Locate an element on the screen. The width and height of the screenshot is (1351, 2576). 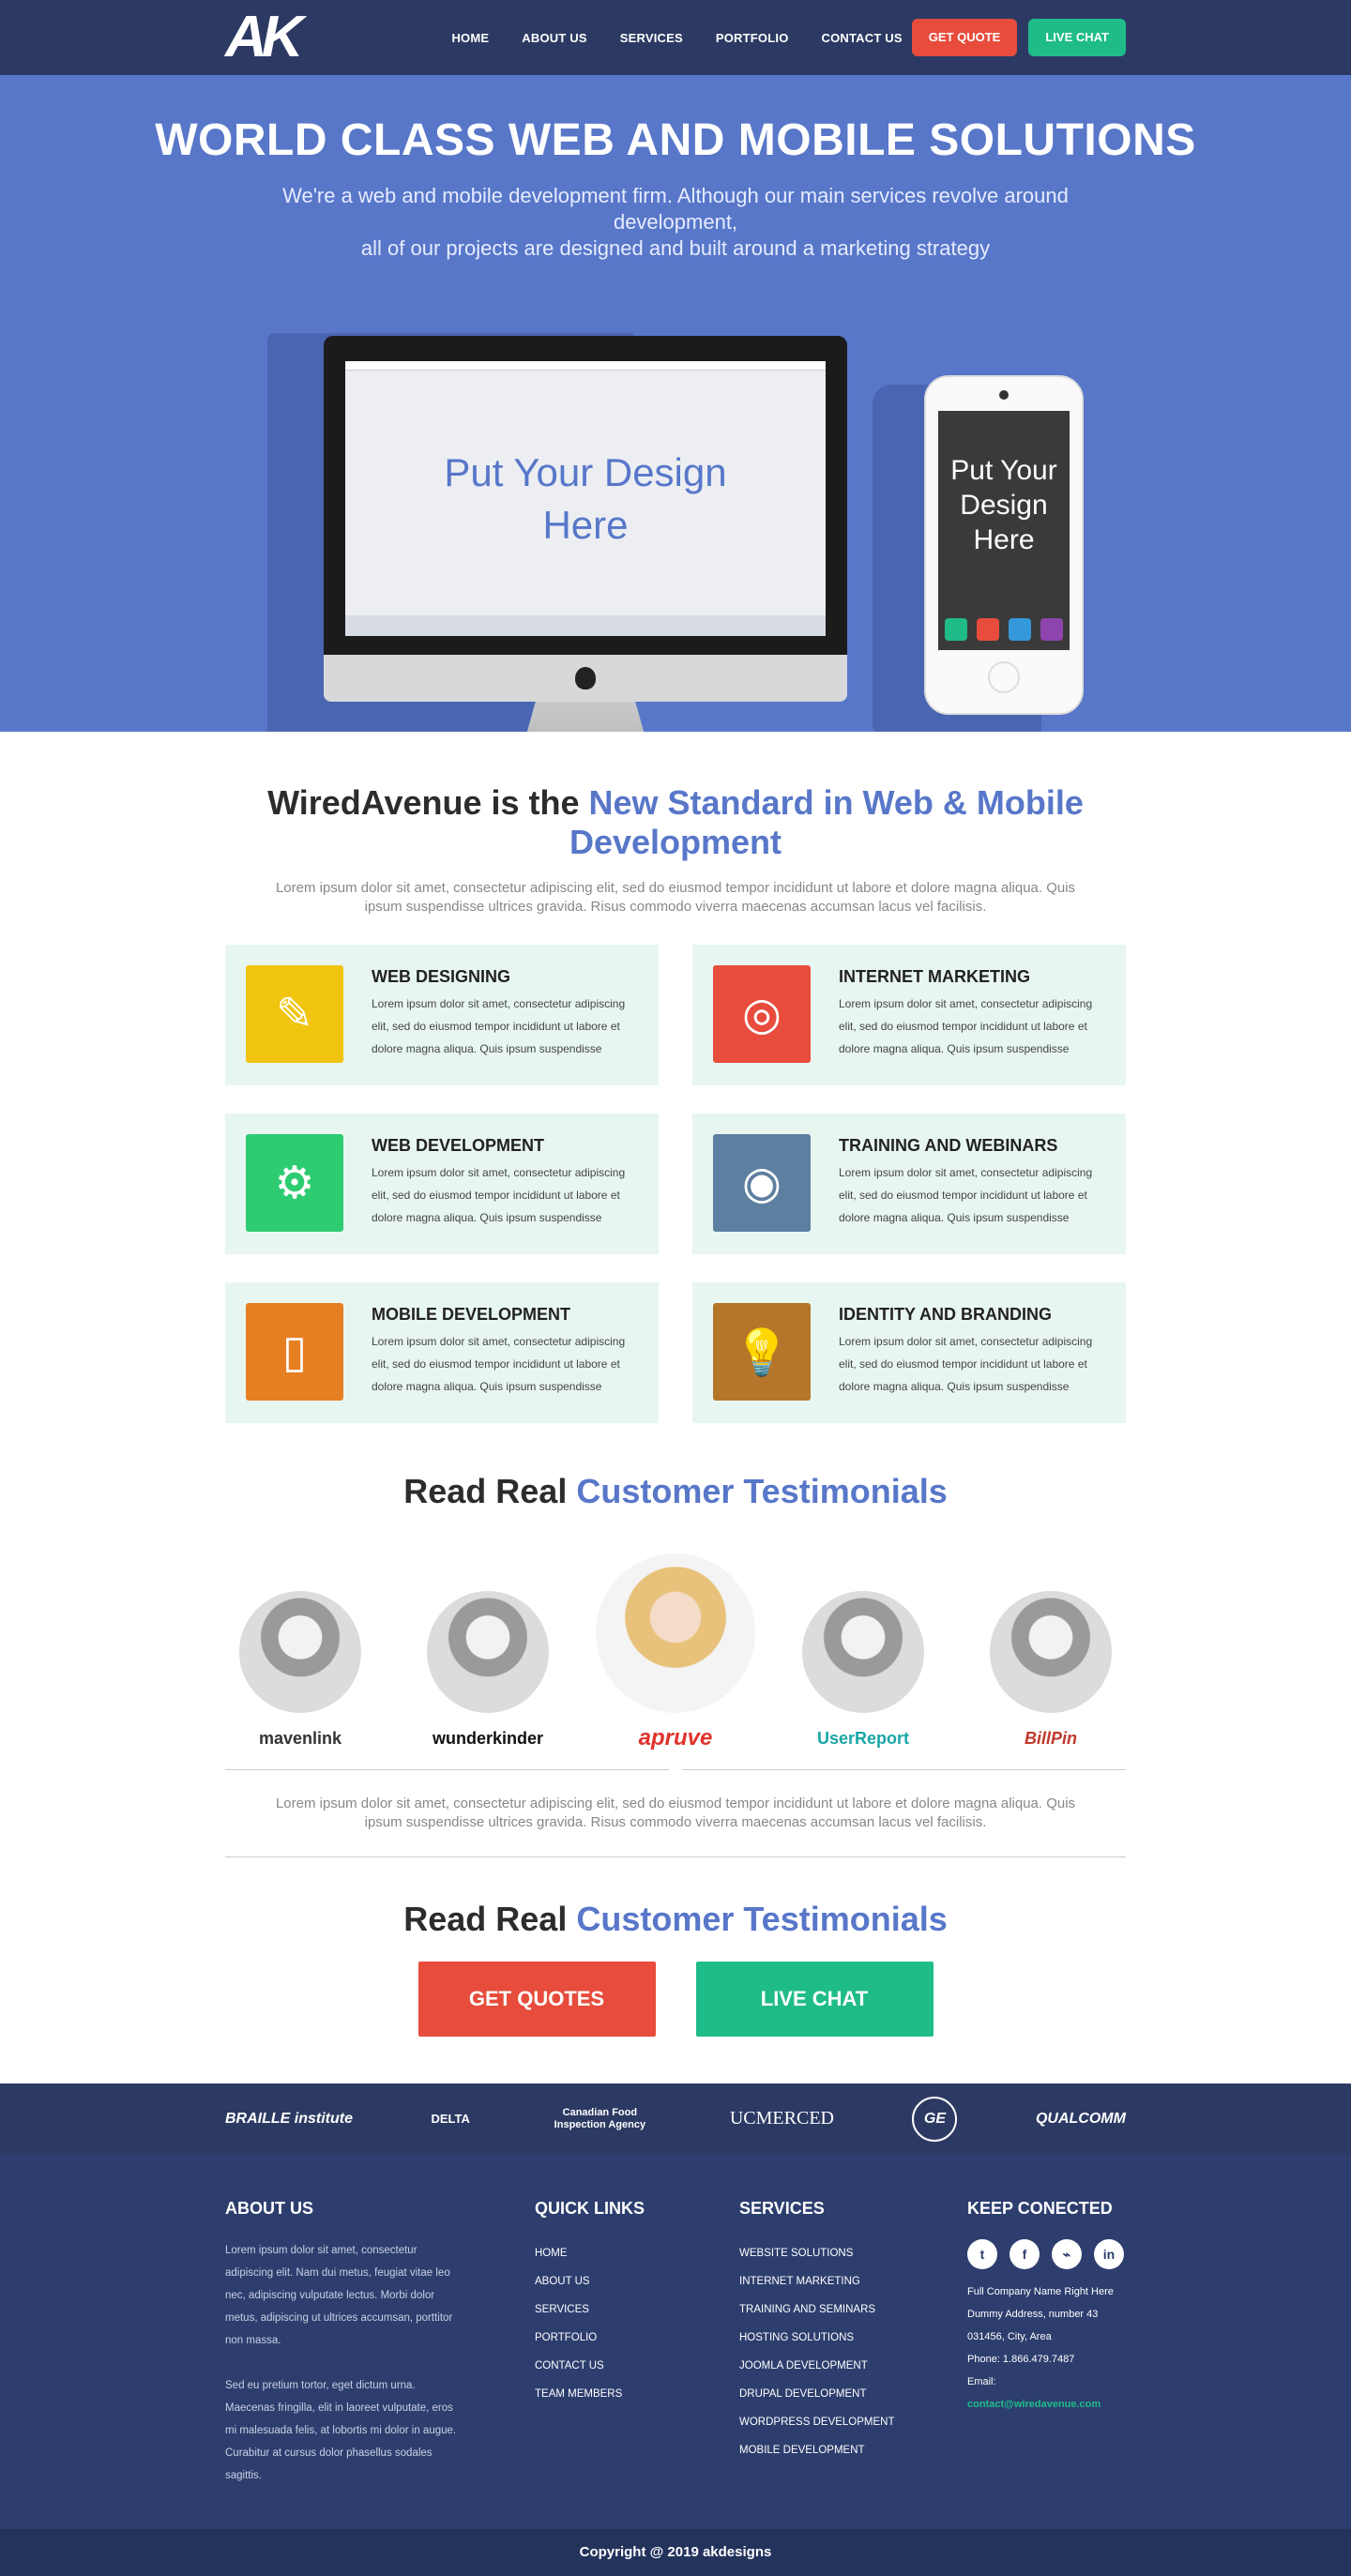
testimonial-person-active: apruve is located at coordinates (675, 1652).